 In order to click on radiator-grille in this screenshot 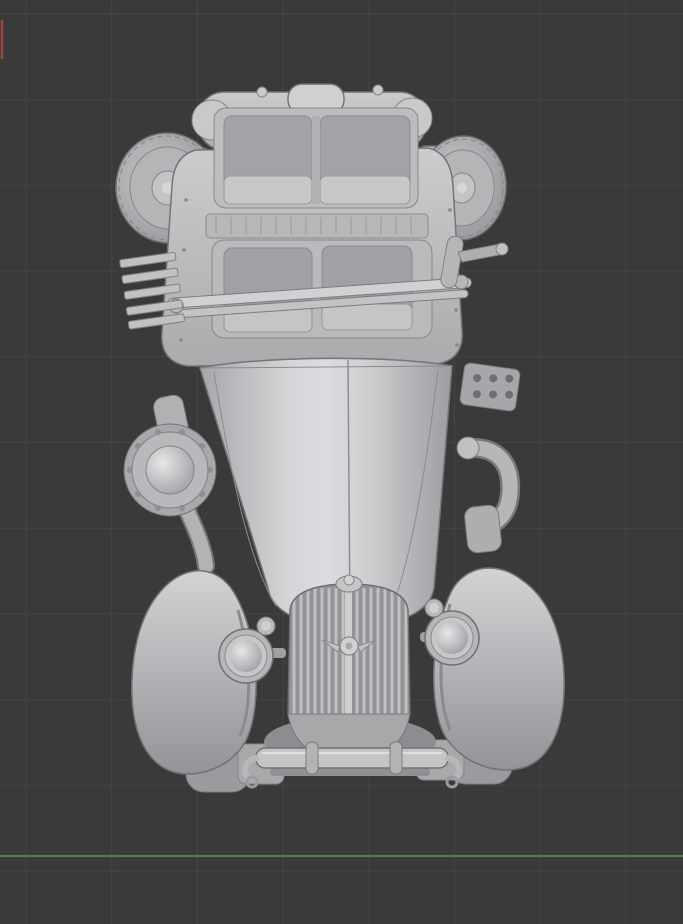, I will do `click(349, 668)`.